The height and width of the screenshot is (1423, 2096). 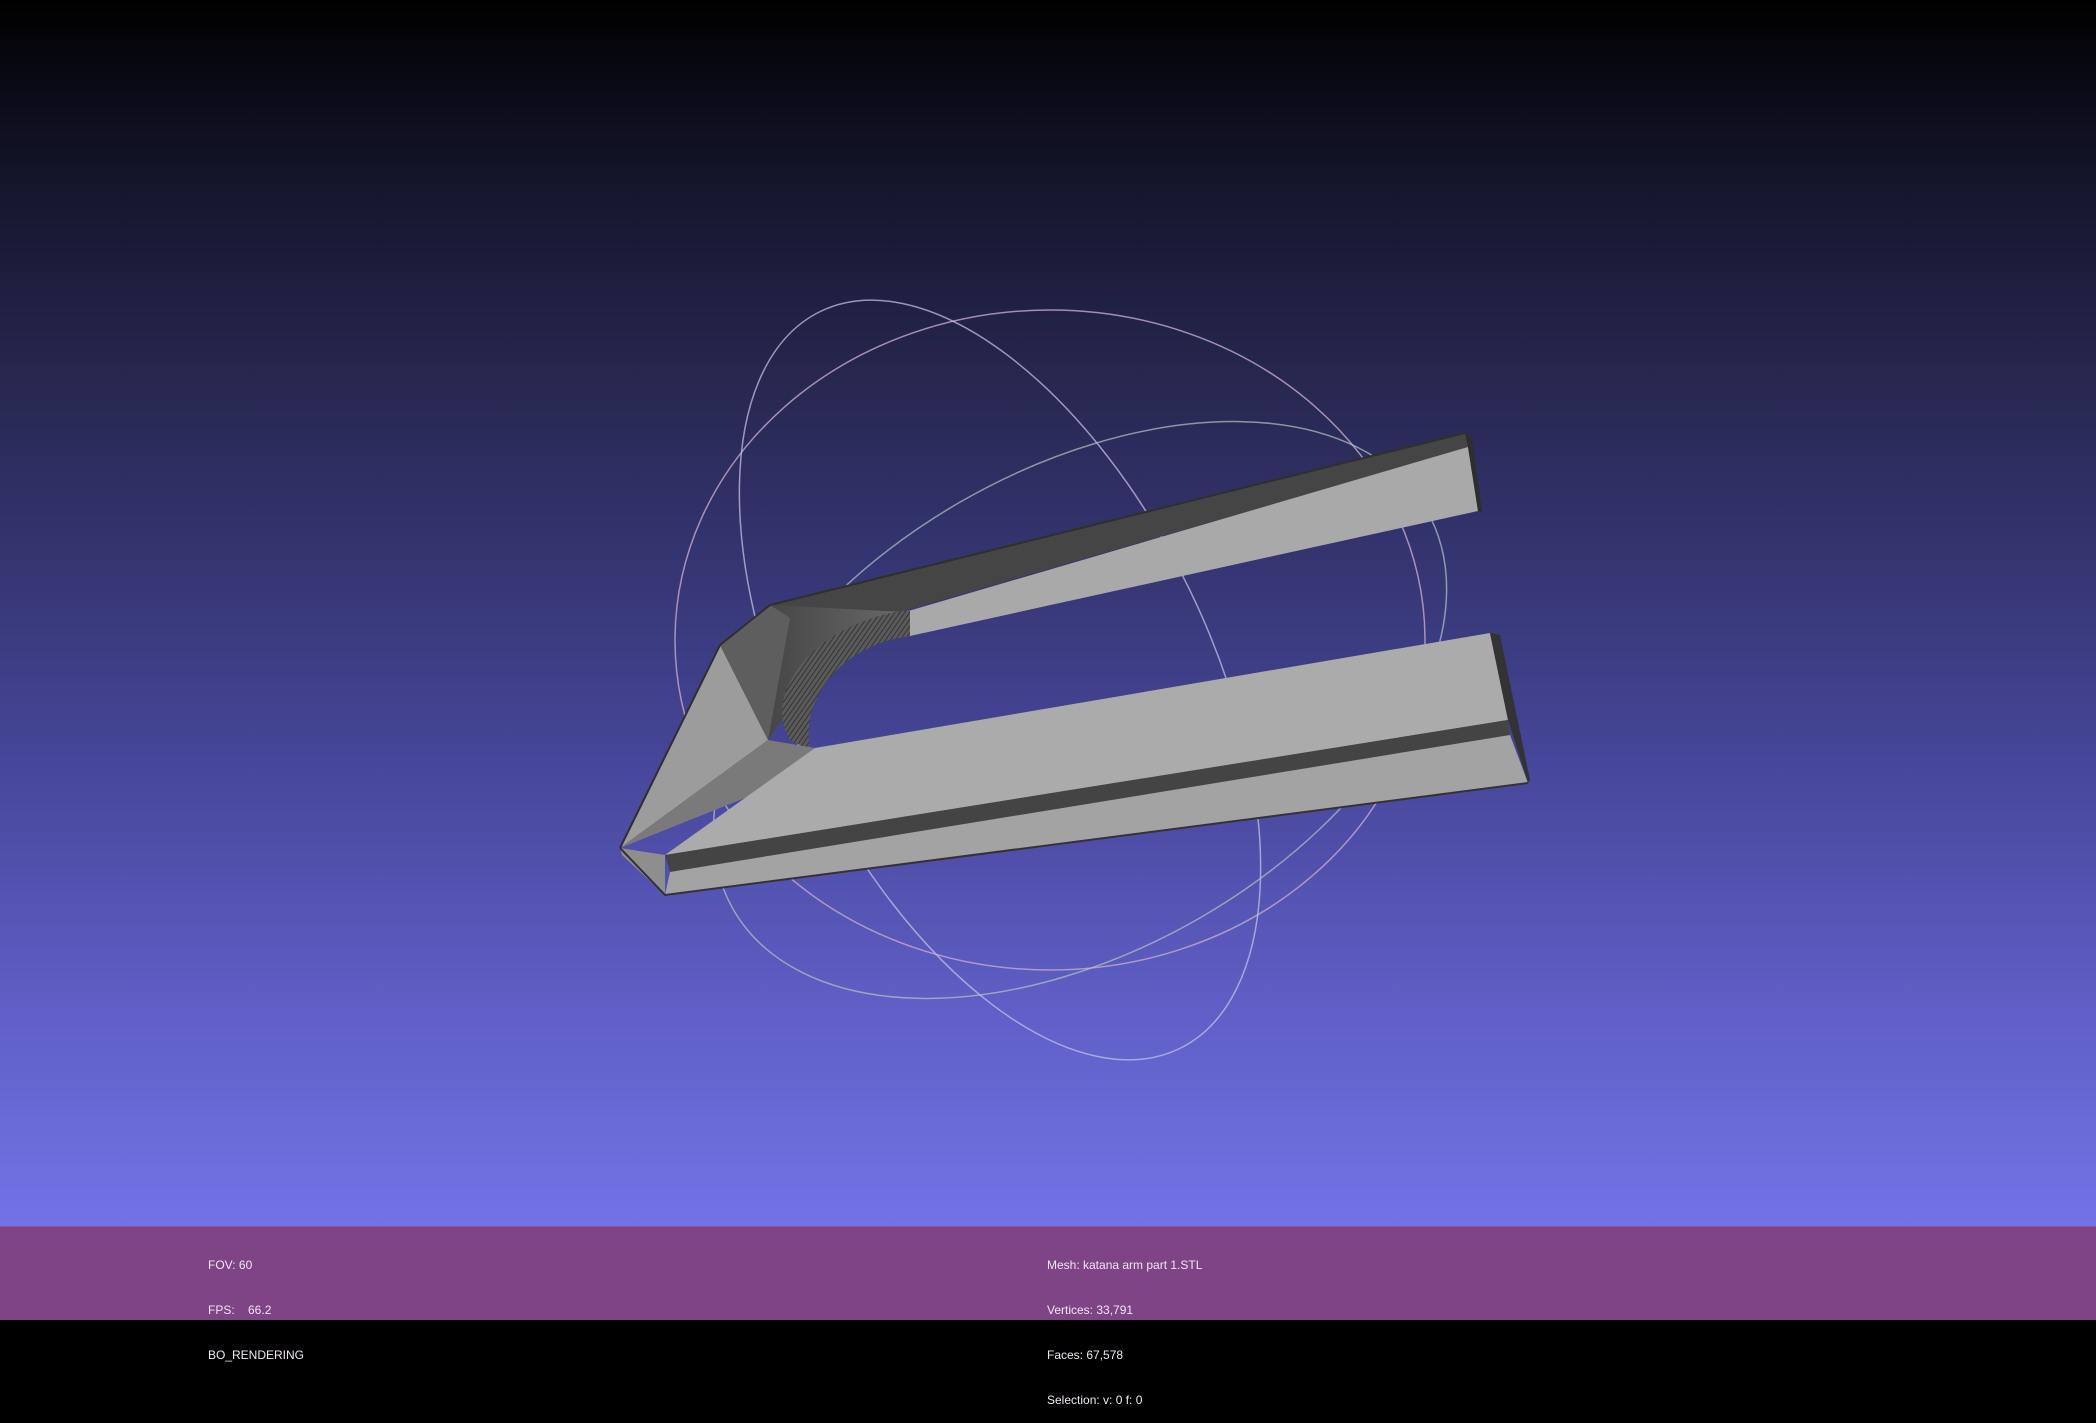 I want to click on mesh-name-label: Mesh: katana arm part 1.STL, so click(x=1125, y=1265).